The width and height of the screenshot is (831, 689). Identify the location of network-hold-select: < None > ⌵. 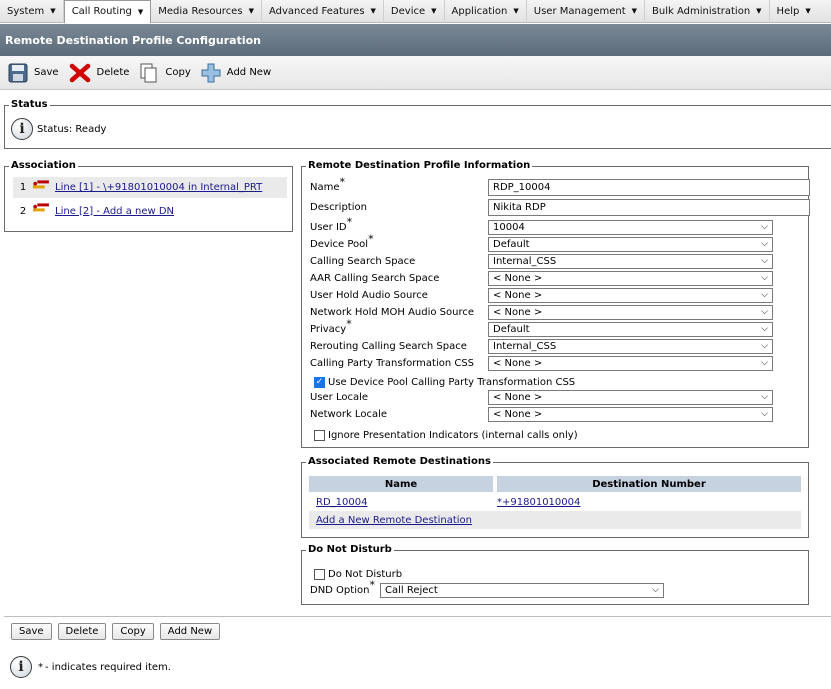
(630, 312).